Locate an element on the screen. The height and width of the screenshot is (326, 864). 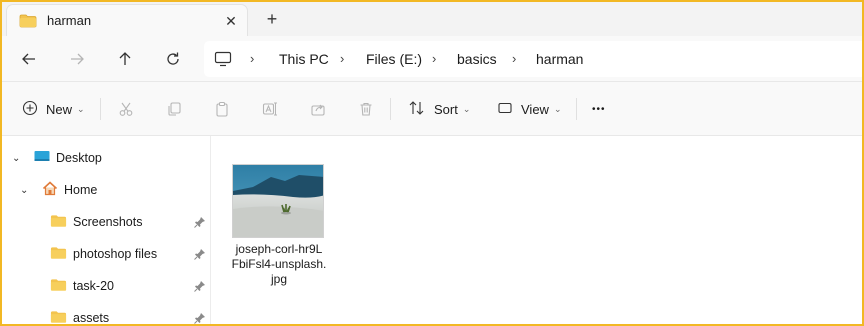
paste-icon is located at coordinates (222, 109).